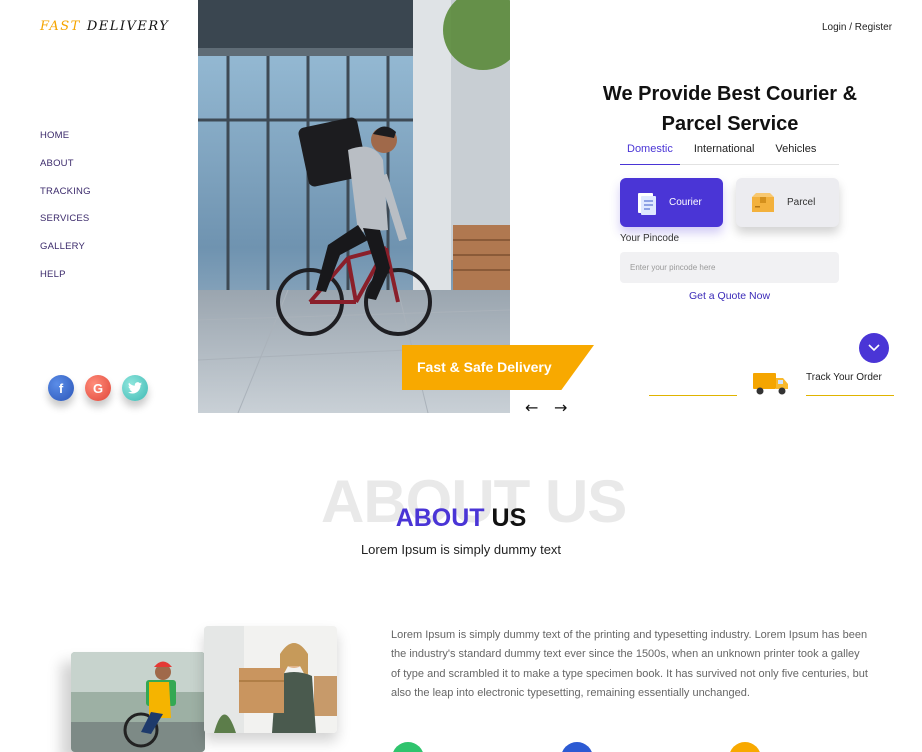  Describe the element at coordinates (65, 227) in the screenshot. I see `nav-item-services: SERVICES` at that location.